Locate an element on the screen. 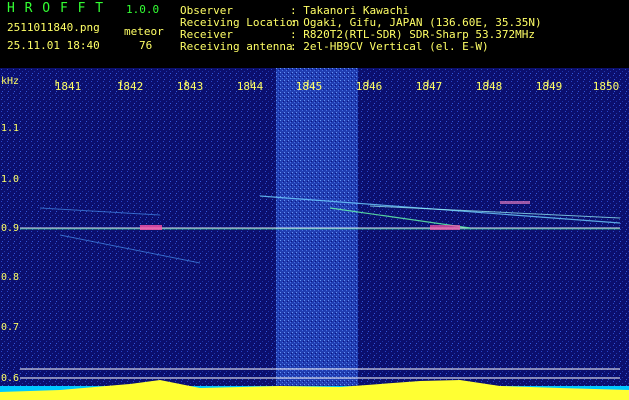  y-tick-label: 0.7 is located at coordinates (10, 327).